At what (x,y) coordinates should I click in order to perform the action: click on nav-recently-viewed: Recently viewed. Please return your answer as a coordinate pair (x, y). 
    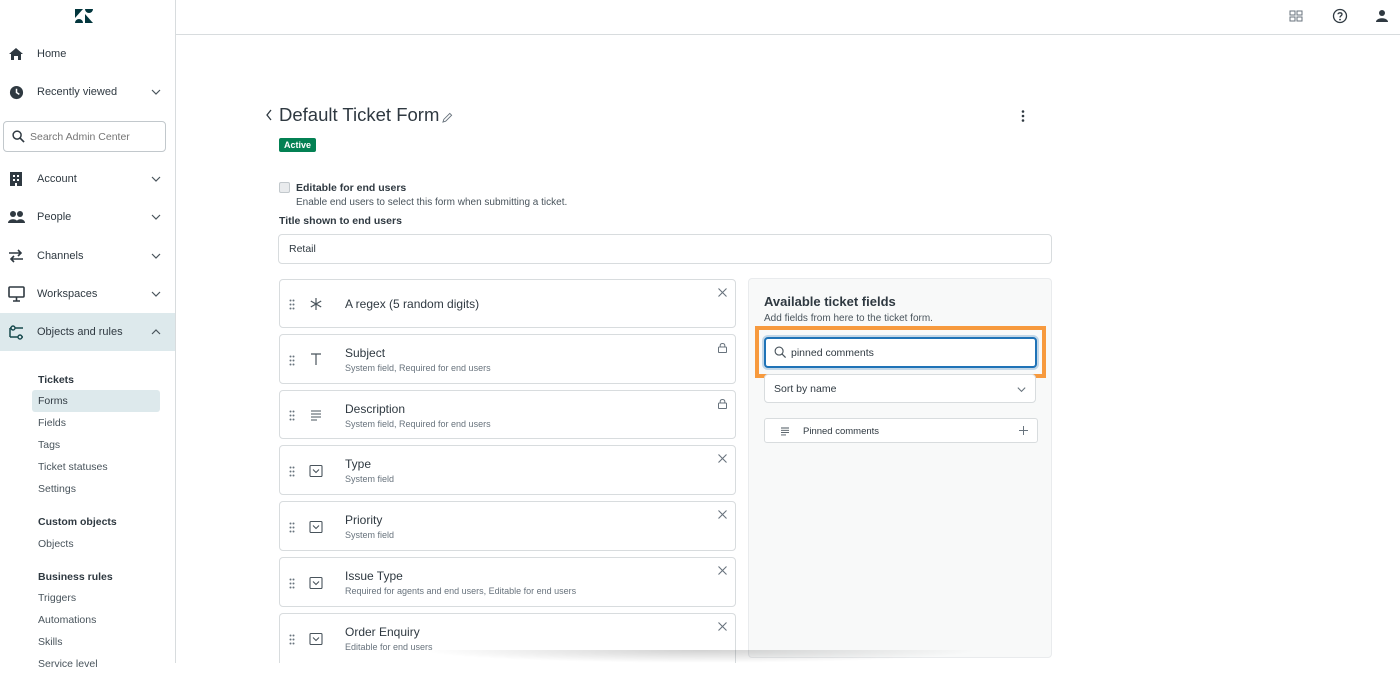
    Looking at the image, I should click on (87, 92).